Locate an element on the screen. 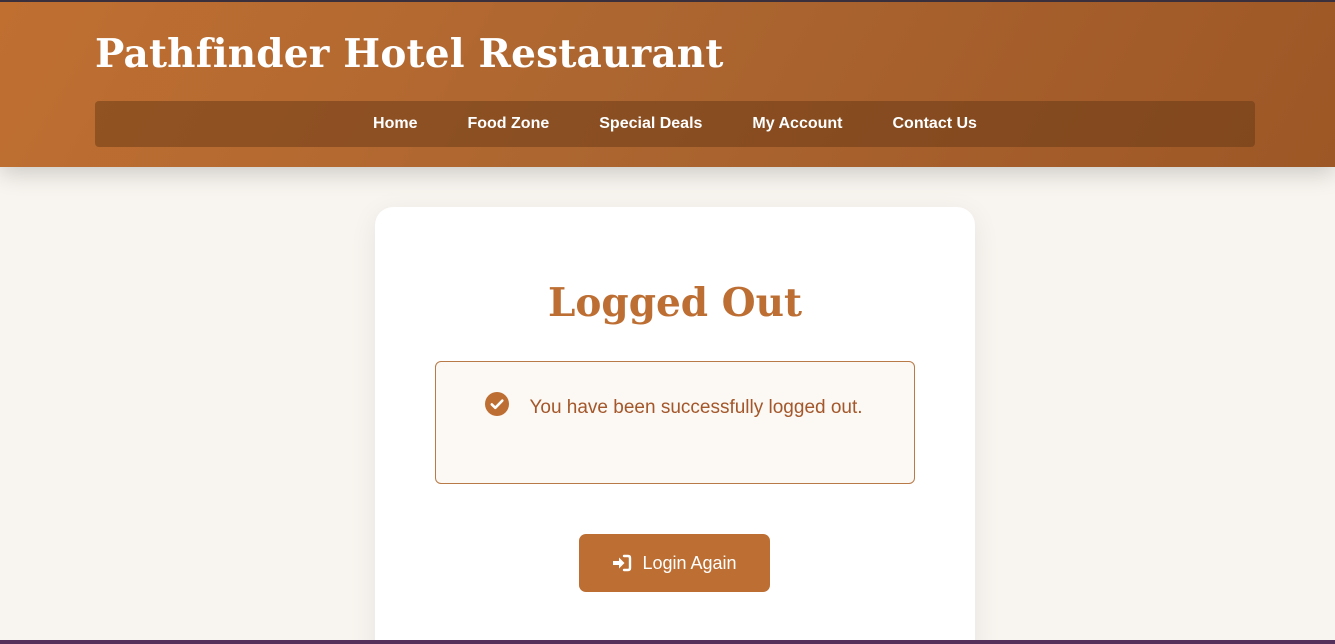 This screenshot has height=644, width=1335. nav-home: Home is located at coordinates (395, 124).